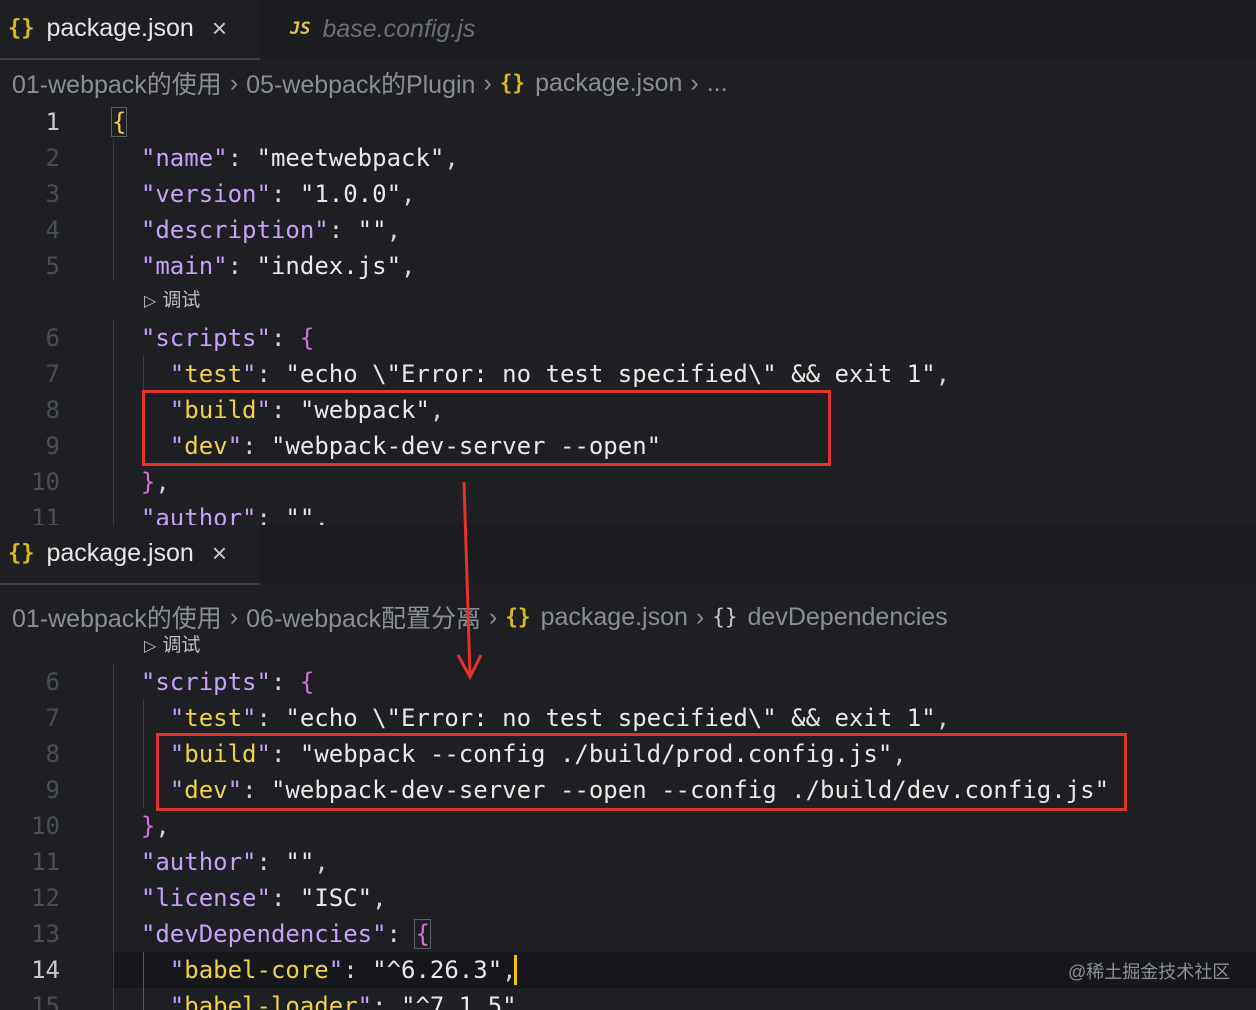  Describe the element at coordinates (641, 772) in the screenshot. I see `highlight-box-new-scripts` at that location.